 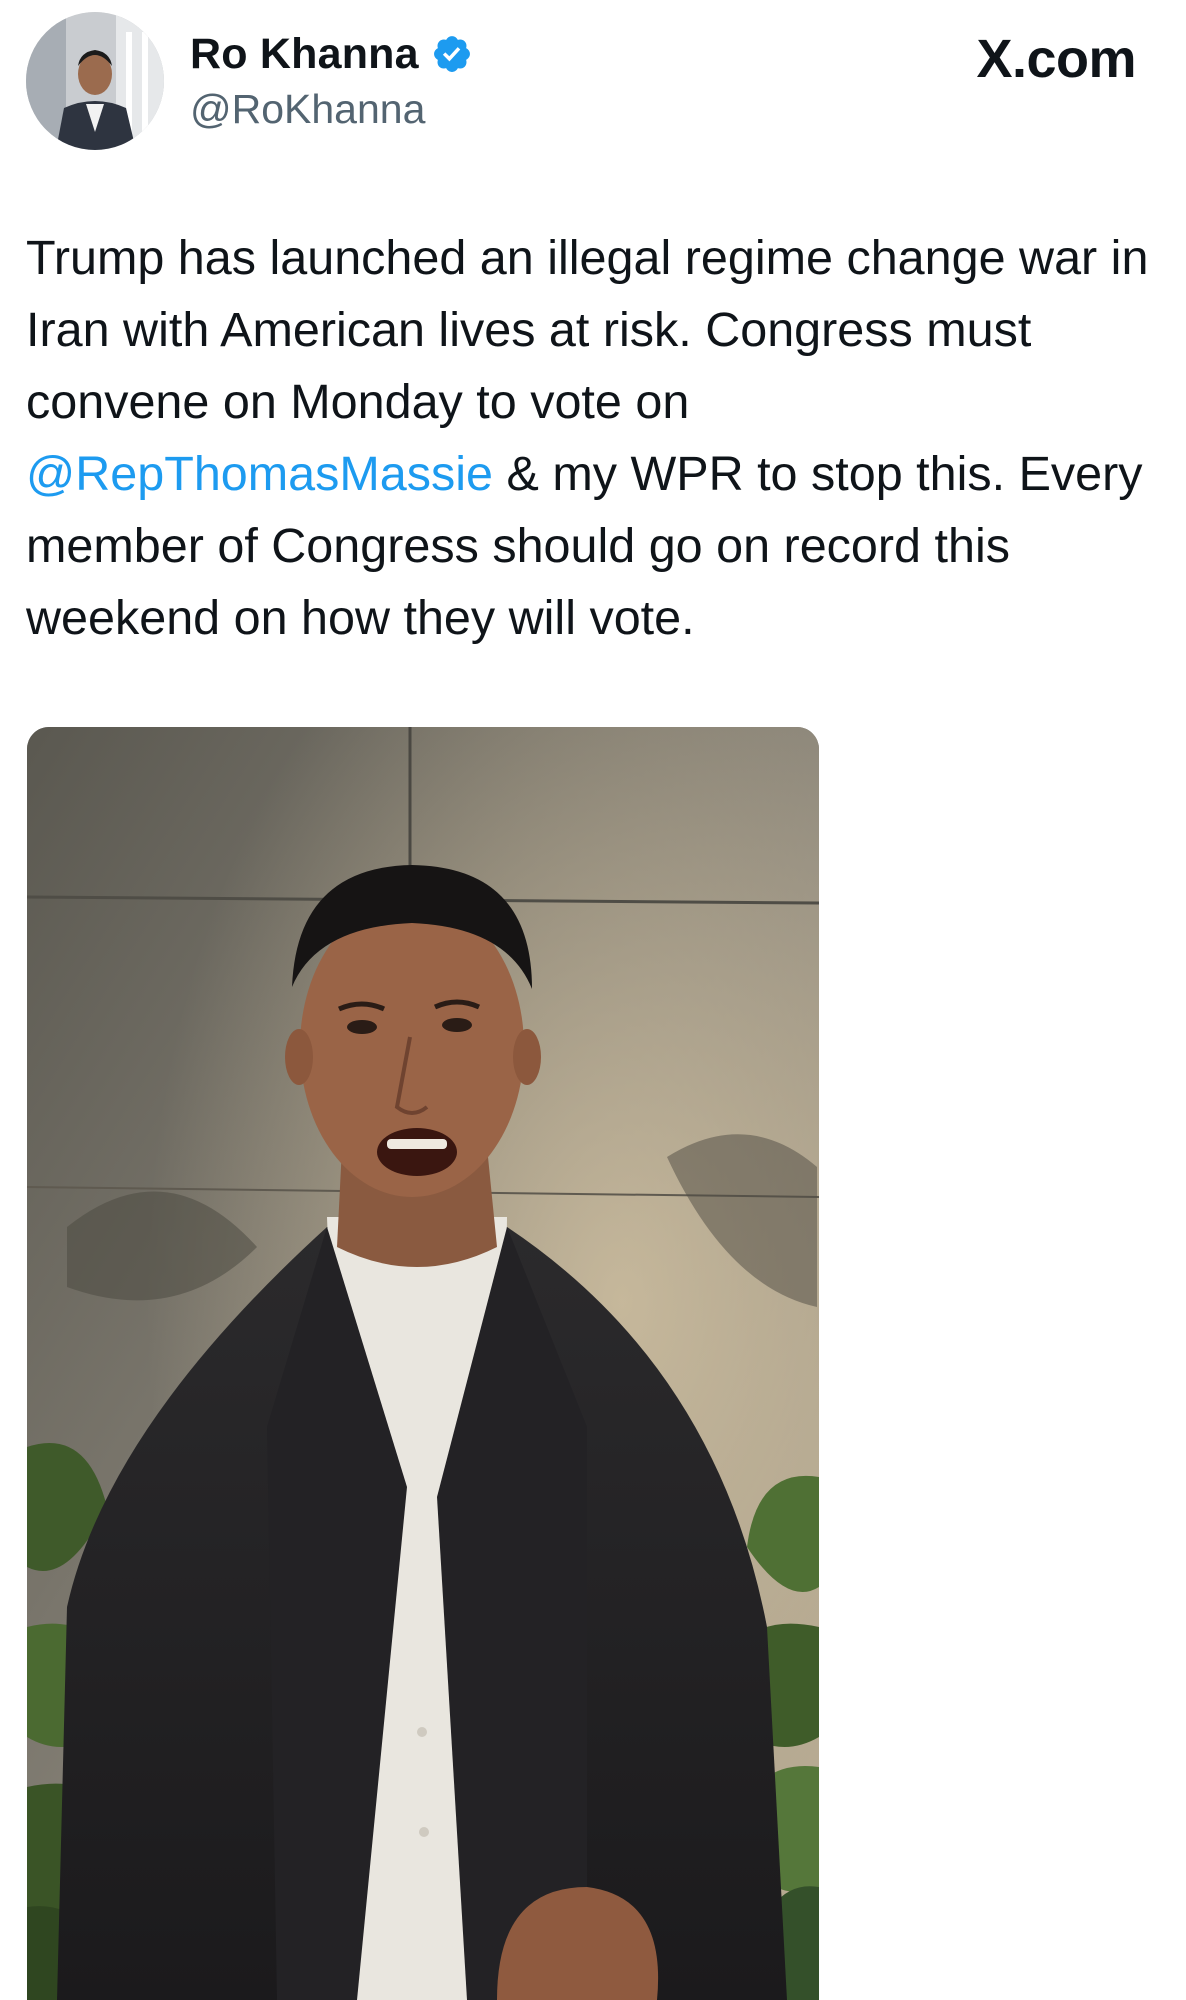 I want to click on site-label: X.com, so click(x=1056, y=59).